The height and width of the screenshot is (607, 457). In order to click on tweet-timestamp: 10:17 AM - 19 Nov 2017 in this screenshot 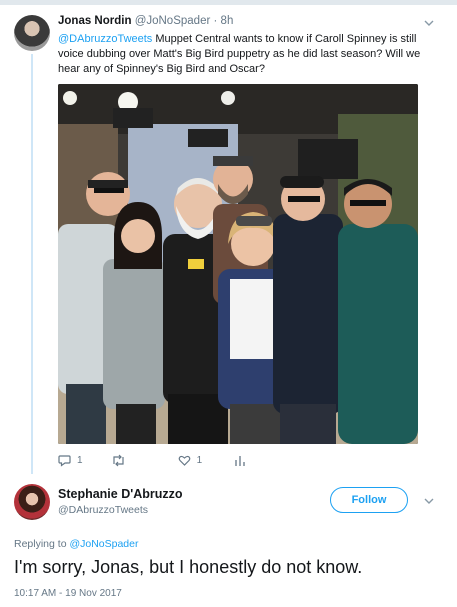, I will do `click(68, 593)`.